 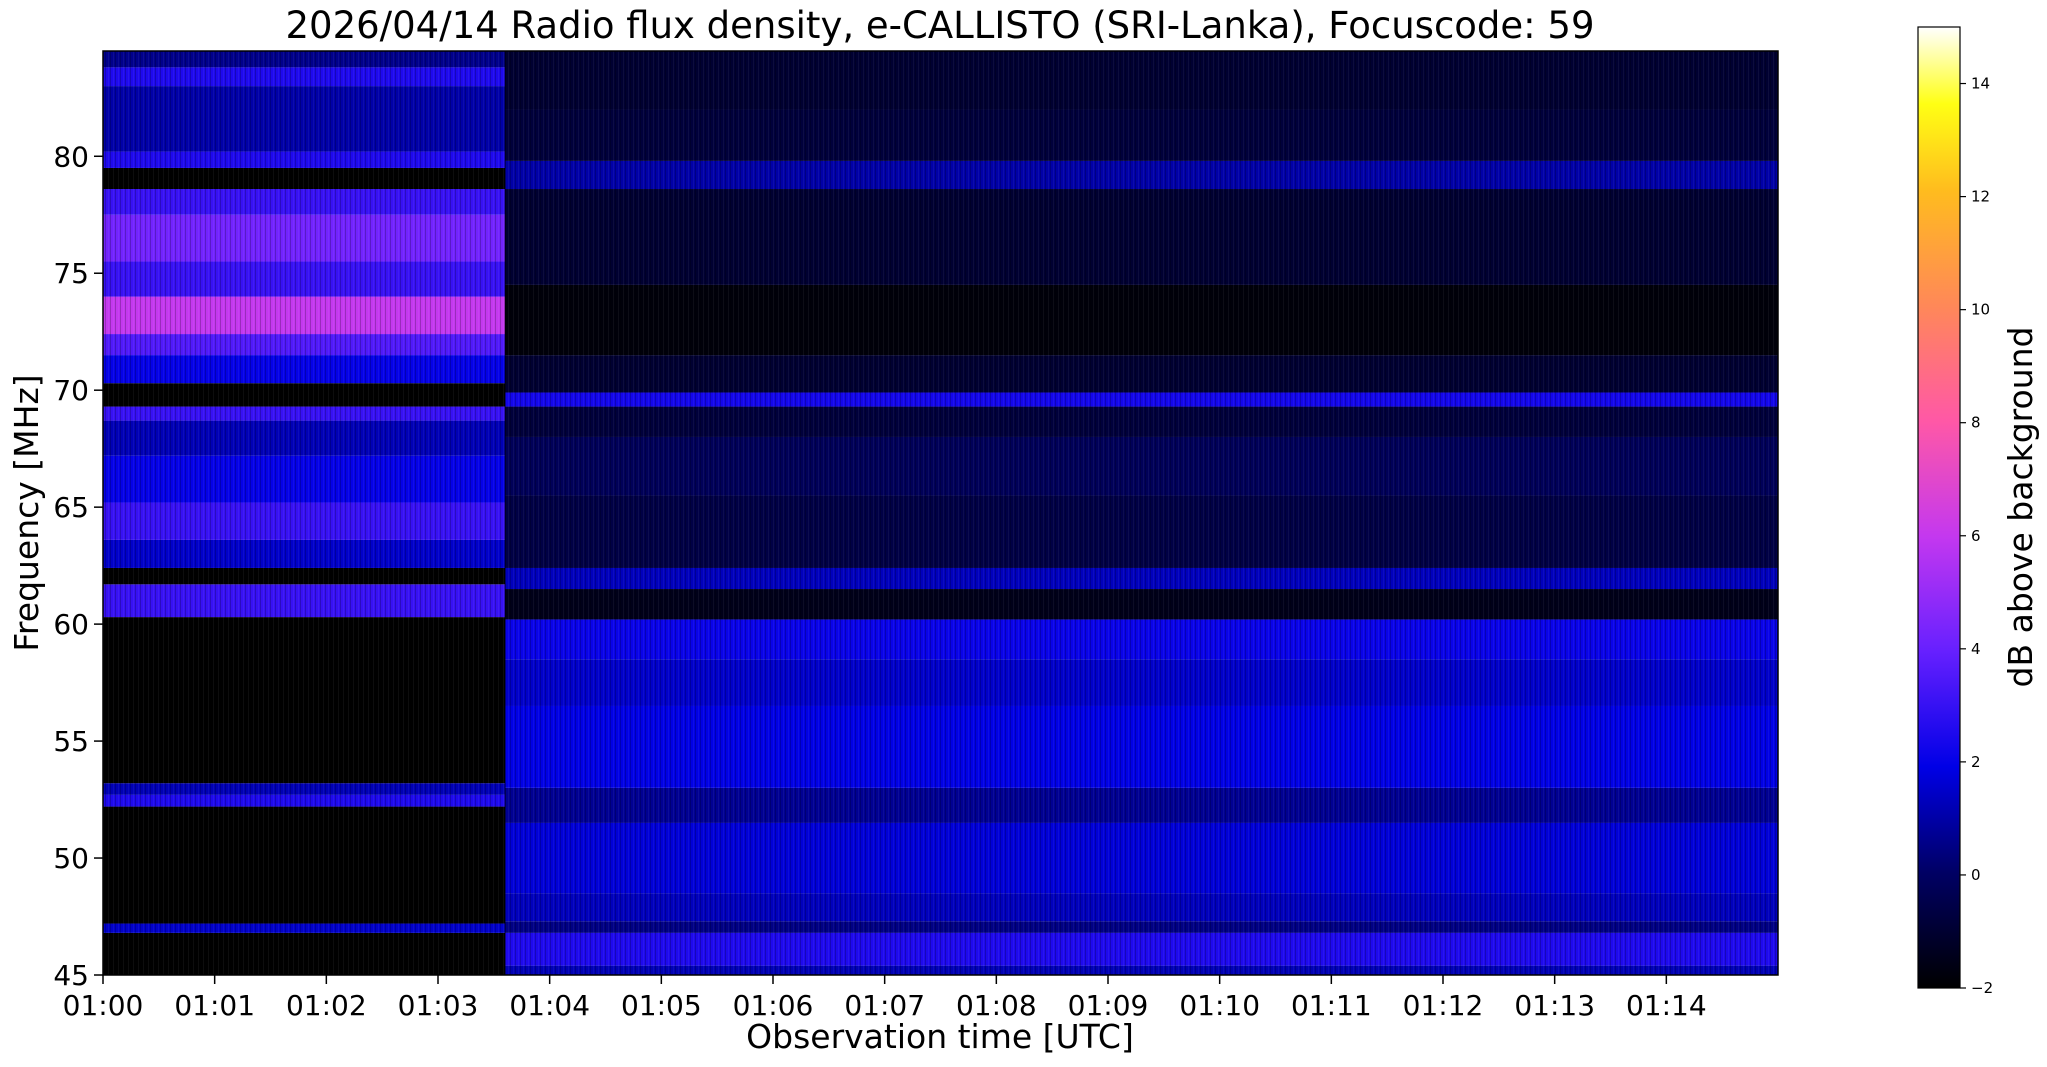 What do you see at coordinates (1980, 84) in the screenshot?
I see `colorbar-tick-label: 14` at bounding box center [1980, 84].